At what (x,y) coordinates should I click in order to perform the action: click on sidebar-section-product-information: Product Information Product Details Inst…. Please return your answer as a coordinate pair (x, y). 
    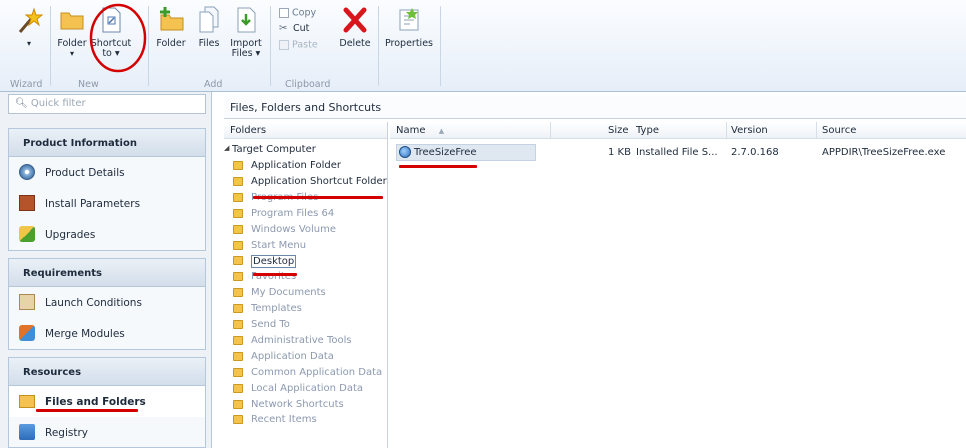
    Looking at the image, I should click on (107, 189).